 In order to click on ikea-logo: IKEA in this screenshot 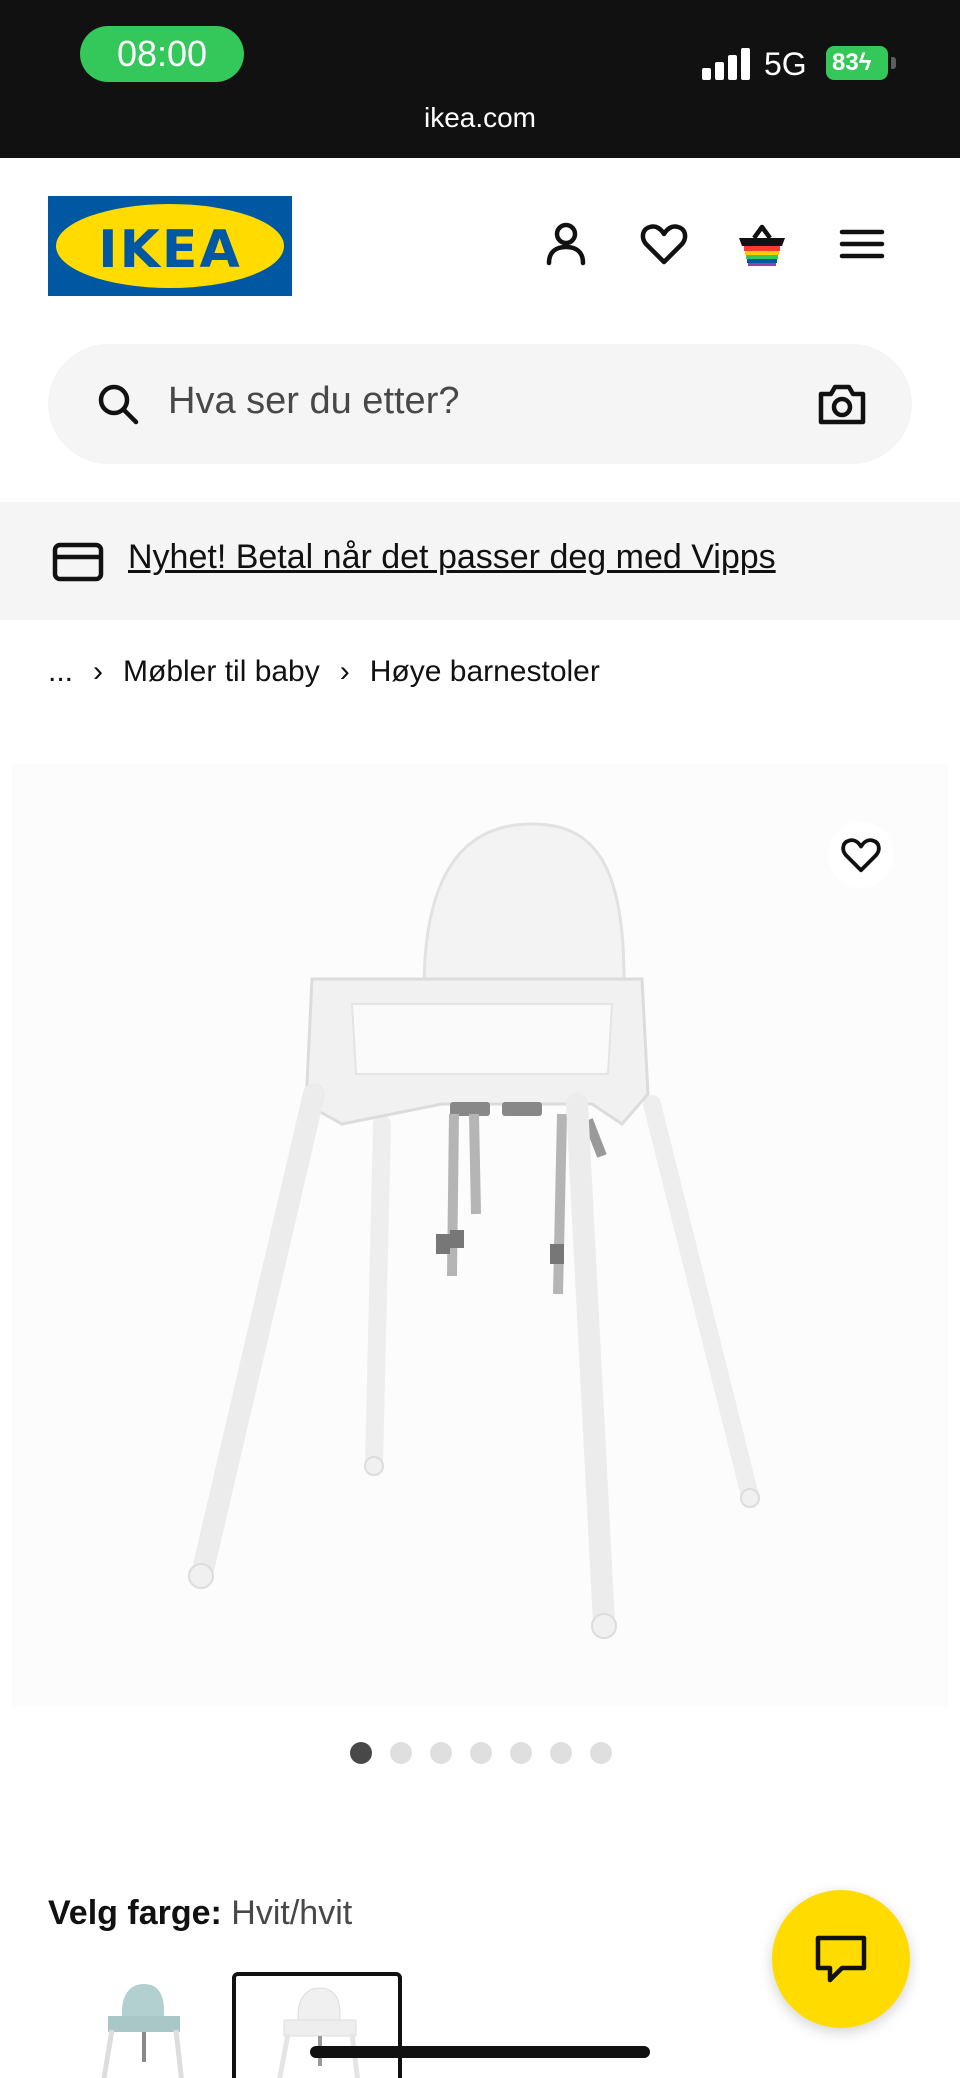, I will do `click(170, 246)`.